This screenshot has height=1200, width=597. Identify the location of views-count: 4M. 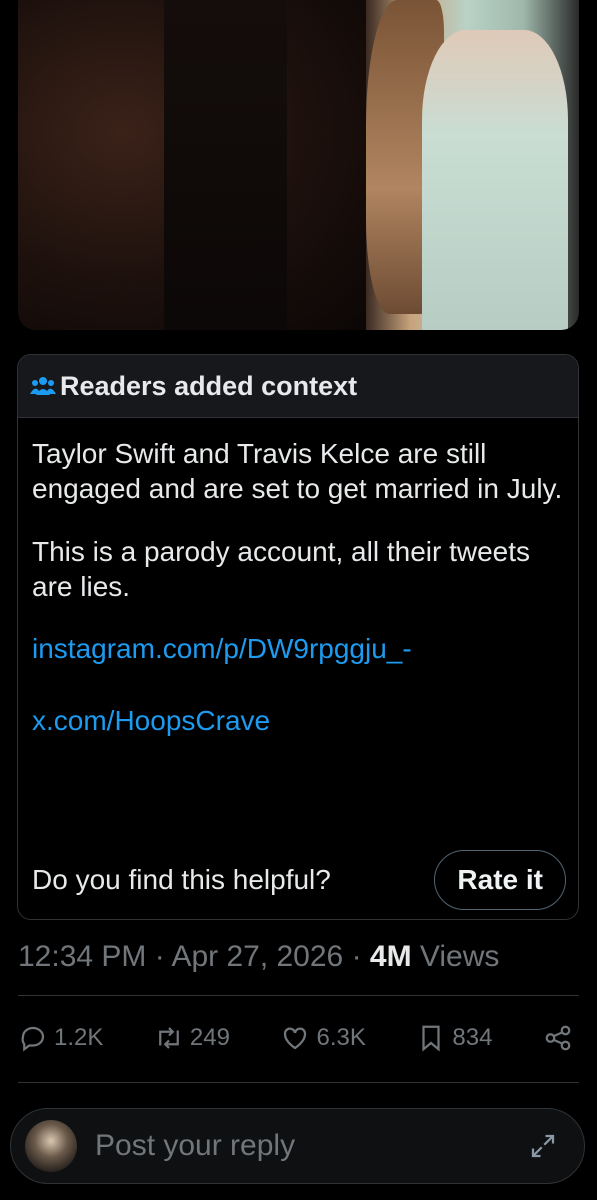
(390, 956).